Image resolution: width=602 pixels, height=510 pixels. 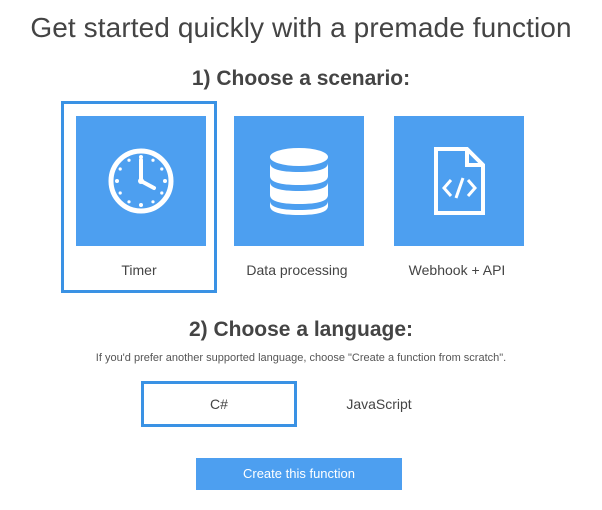 I want to click on language-heading: 2) Choose a language:, so click(x=301, y=329).